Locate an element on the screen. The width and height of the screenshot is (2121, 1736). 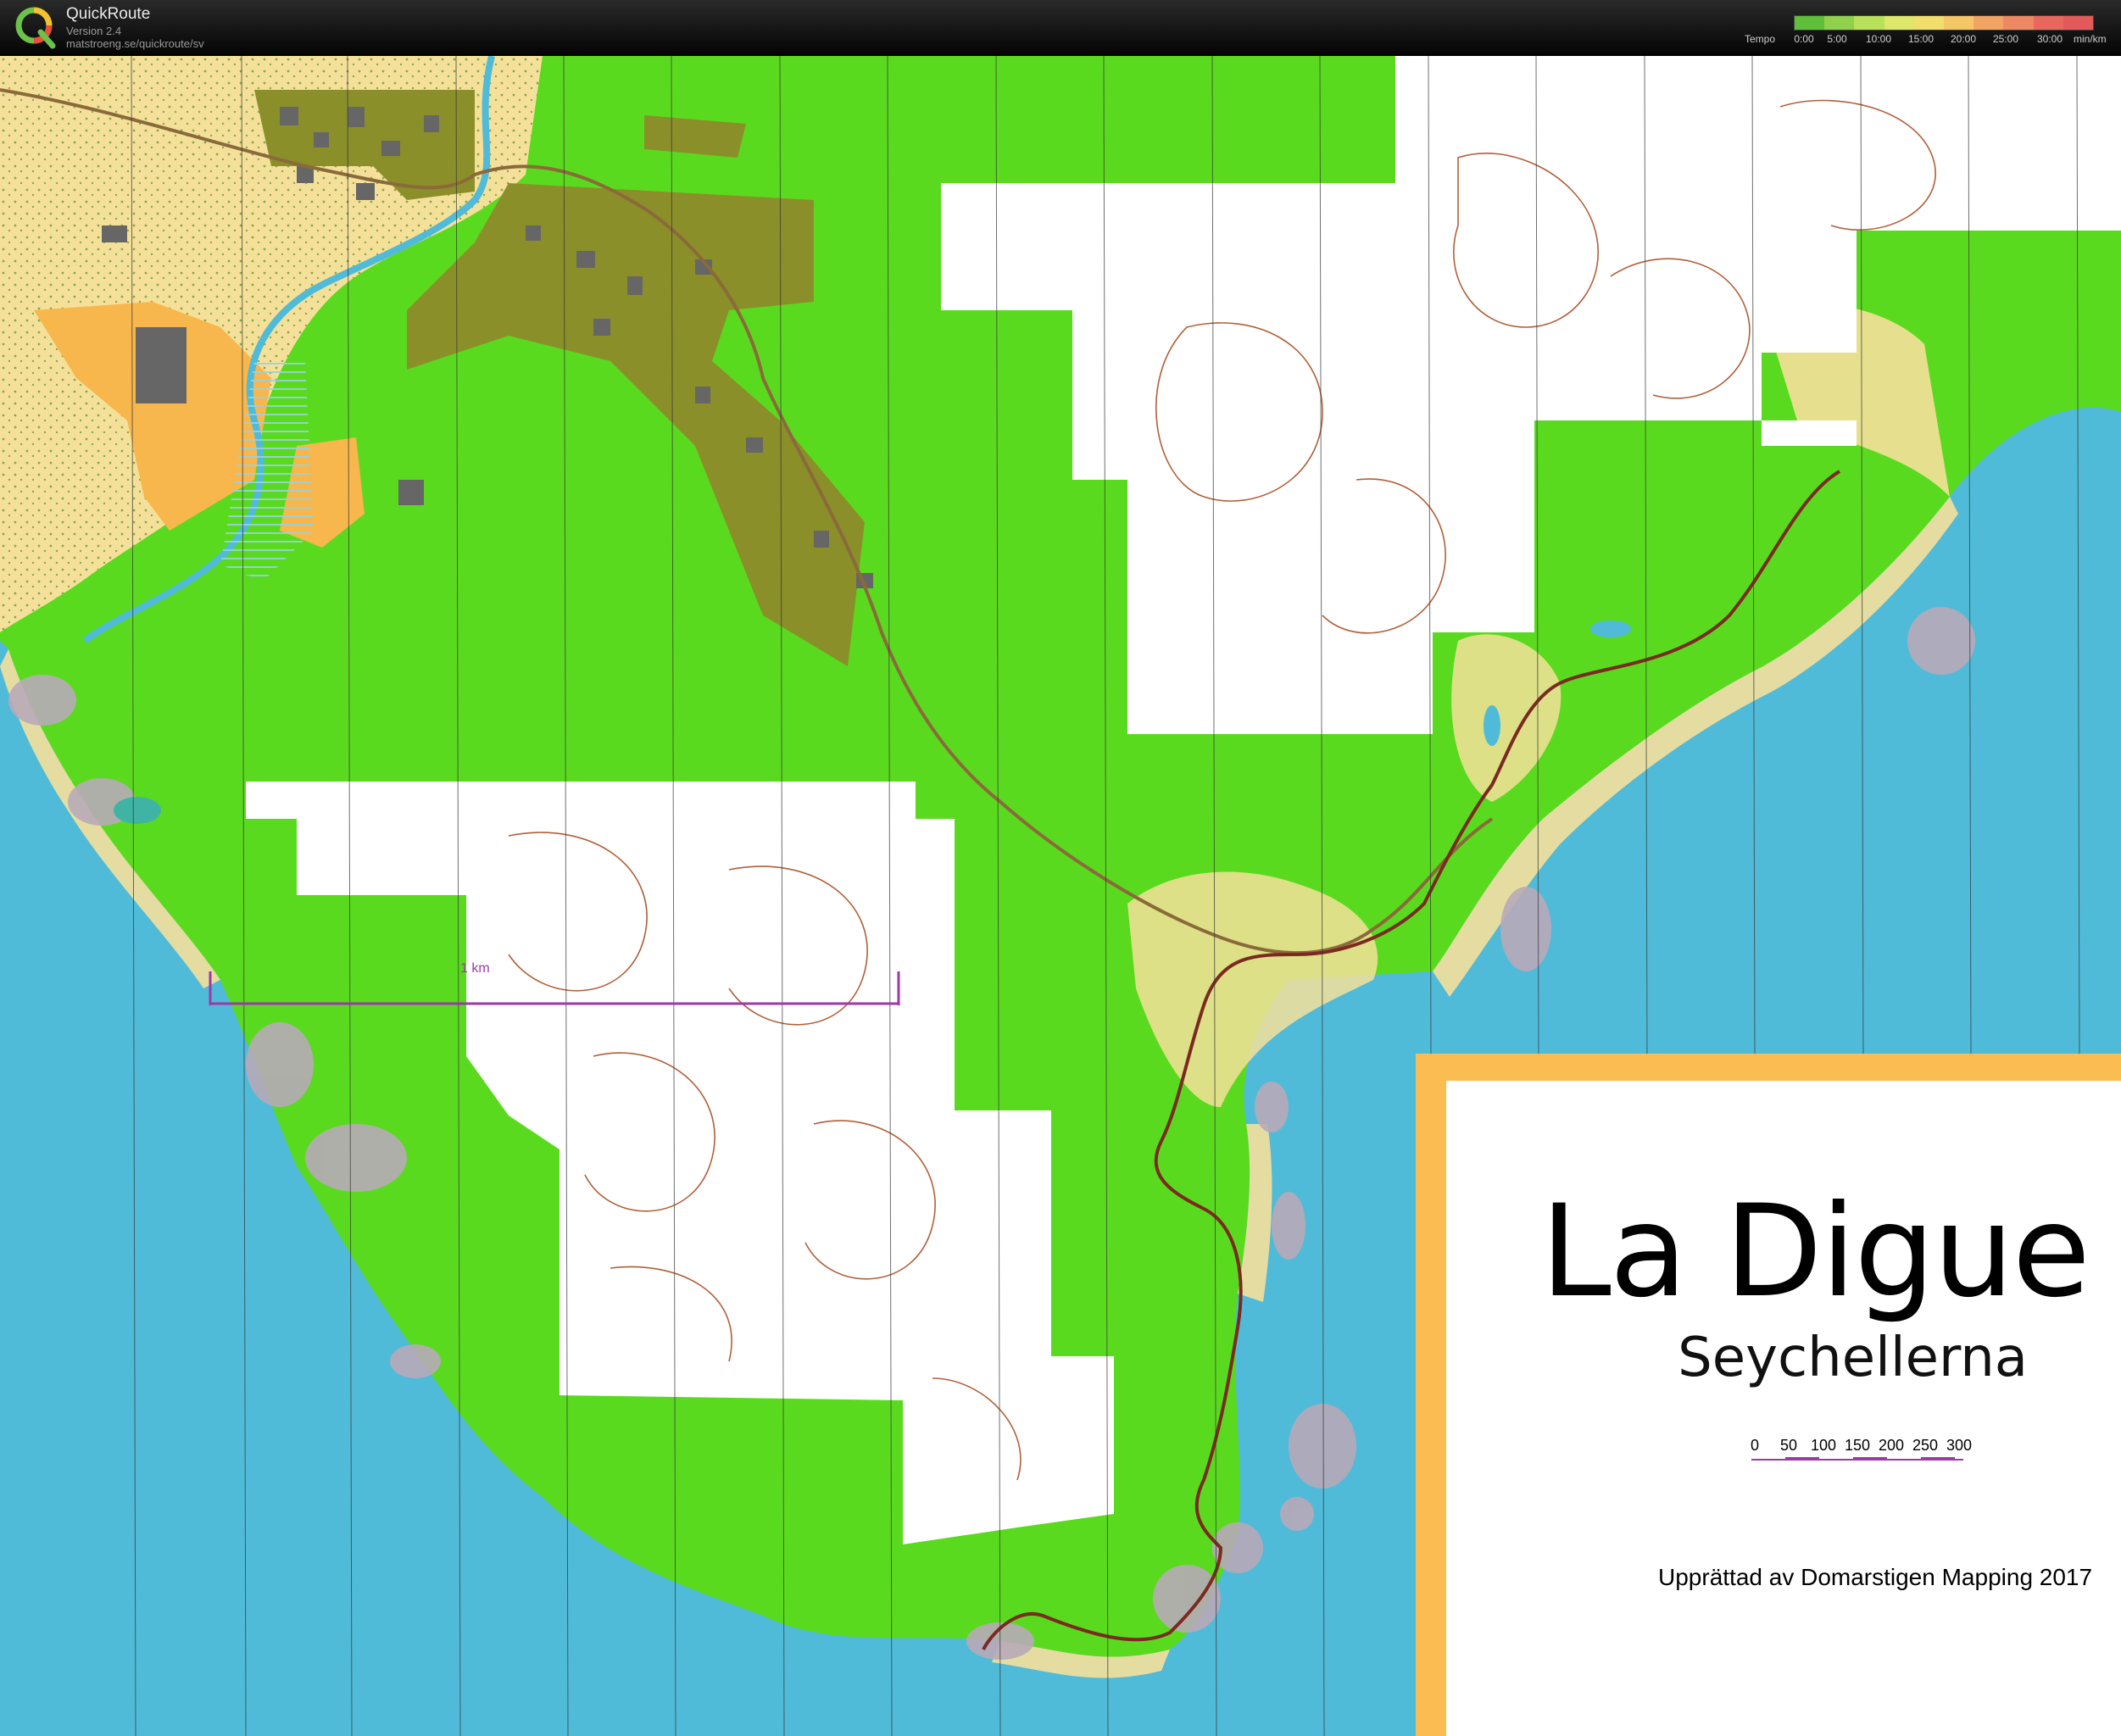
app-name: QuickRoute is located at coordinates (108, 14).